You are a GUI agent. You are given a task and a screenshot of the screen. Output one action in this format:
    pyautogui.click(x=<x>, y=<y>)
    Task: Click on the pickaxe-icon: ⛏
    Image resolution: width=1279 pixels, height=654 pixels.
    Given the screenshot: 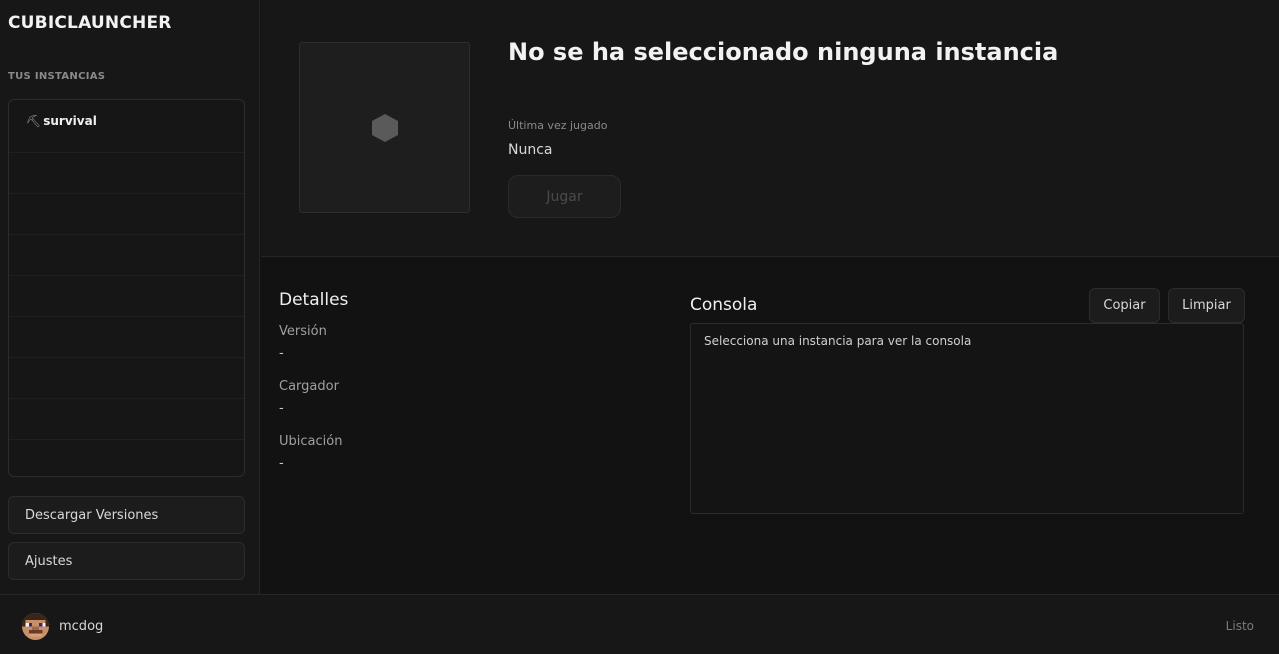 What is the action you would take?
    pyautogui.click(x=34, y=121)
    